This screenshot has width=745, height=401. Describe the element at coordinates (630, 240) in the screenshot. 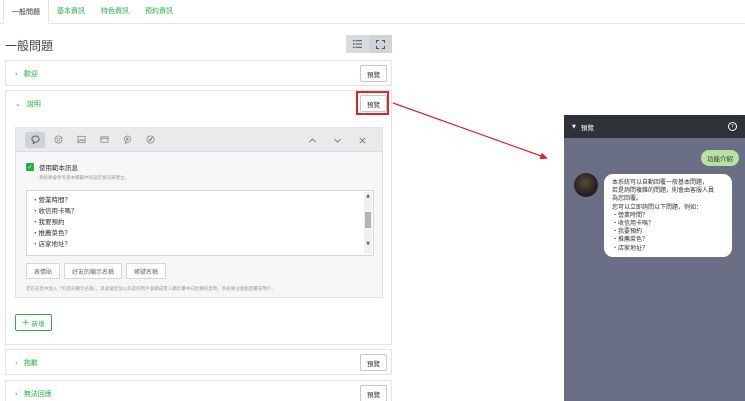

I see `bot-message-line: ・推薦菜色？` at that location.